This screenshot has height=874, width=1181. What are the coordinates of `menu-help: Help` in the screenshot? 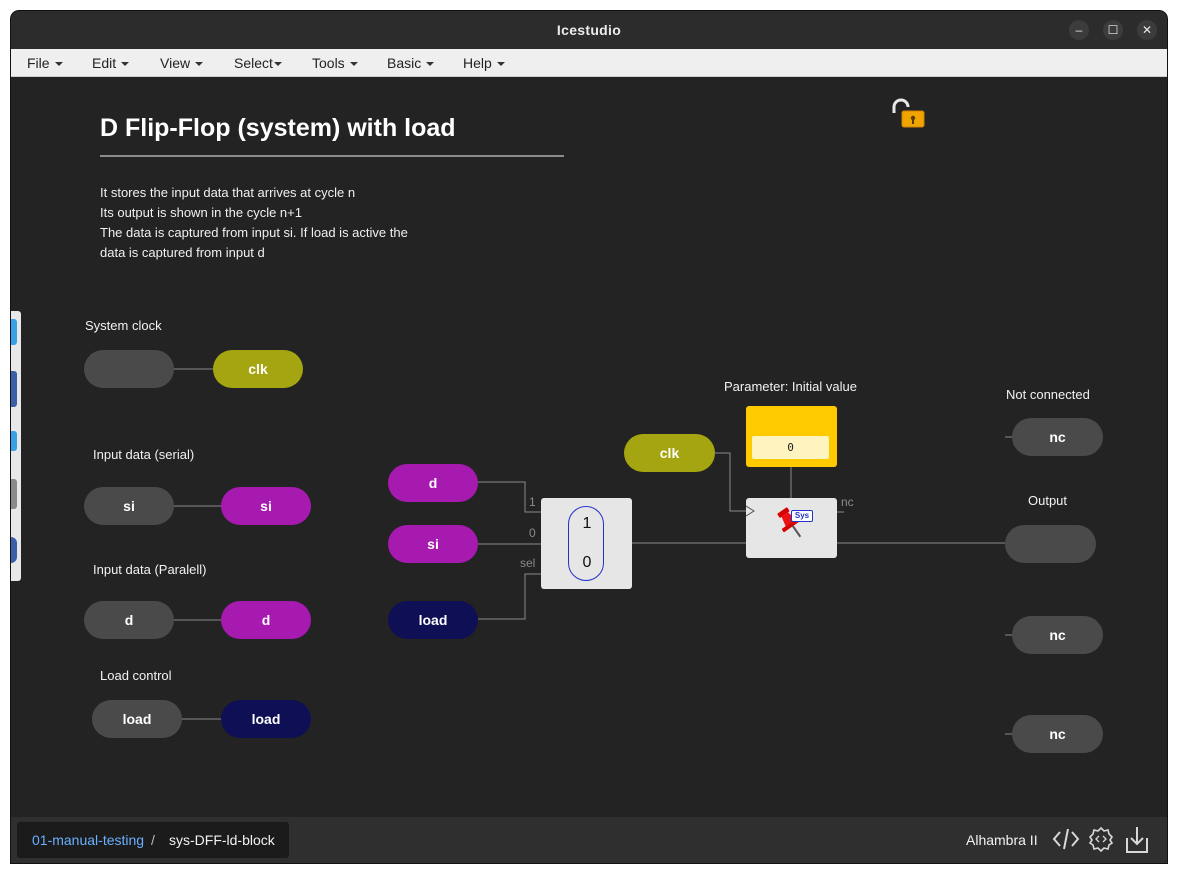 It's located at (484, 63).